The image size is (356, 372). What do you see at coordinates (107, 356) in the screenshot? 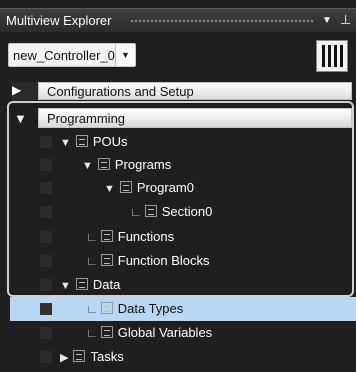
I see `tree-item-label: Tasks` at bounding box center [107, 356].